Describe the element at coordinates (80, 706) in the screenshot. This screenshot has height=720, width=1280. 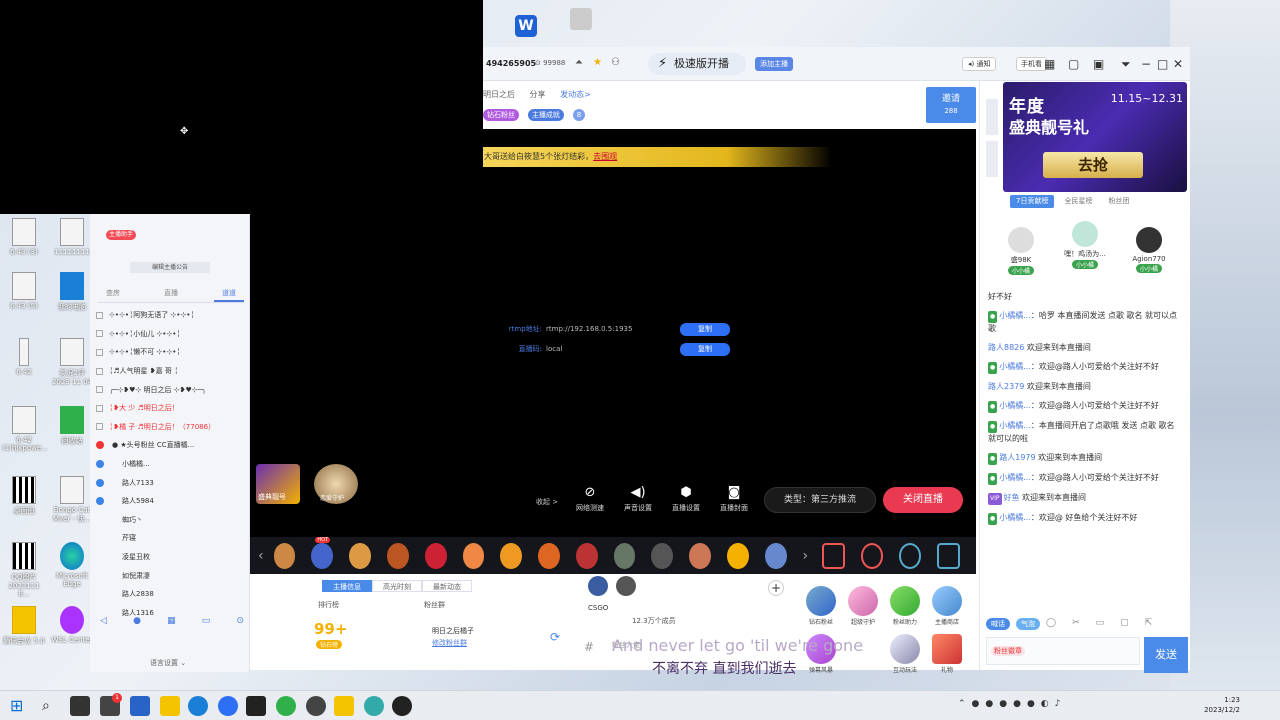
I see `taskview-icon` at that location.